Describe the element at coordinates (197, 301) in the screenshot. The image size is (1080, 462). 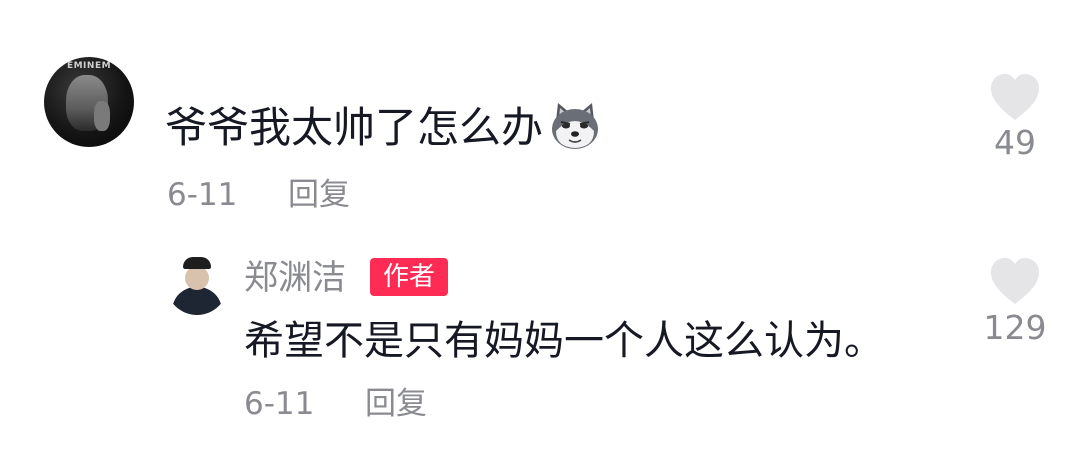
I see `avatar-body` at that location.